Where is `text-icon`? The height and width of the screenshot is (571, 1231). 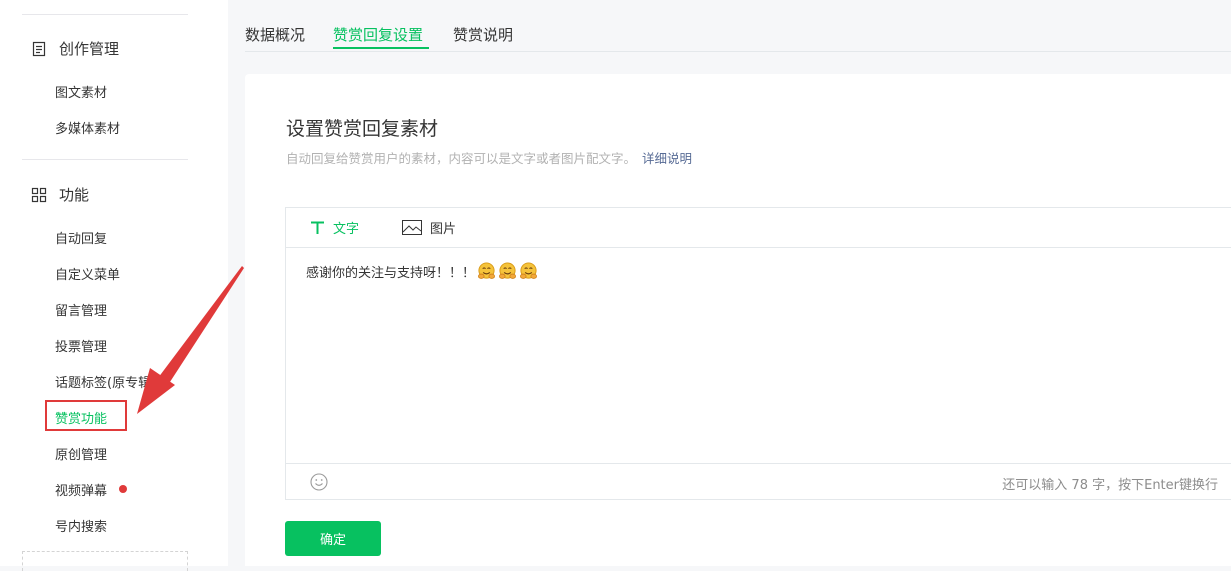
text-icon is located at coordinates (317, 228).